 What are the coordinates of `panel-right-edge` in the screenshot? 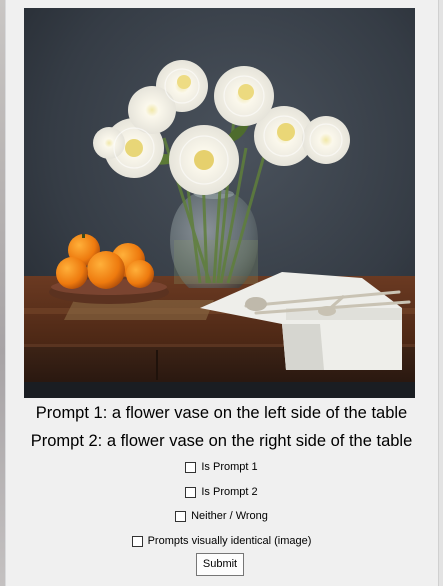 It's located at (440, 293).